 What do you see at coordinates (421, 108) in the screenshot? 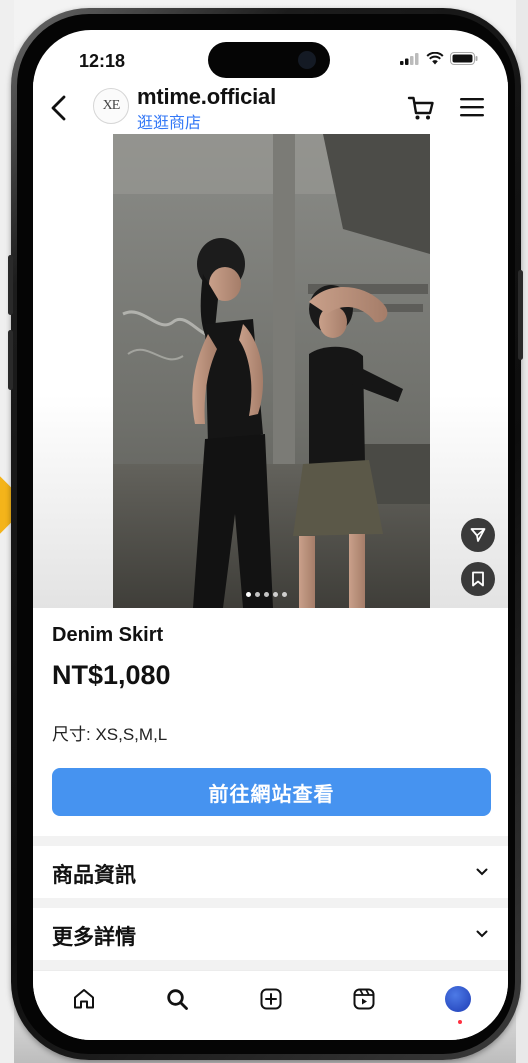
I see `cart-icon` at bounding box center [421, 108].